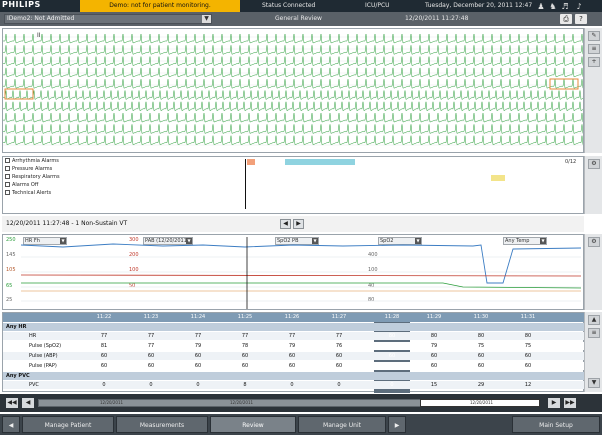 The height and width of the screenshot is (435, 602). Describe the element at coordinates (162, 424) in the screenshot. I see `menu-measurements: Measurements` at that location.